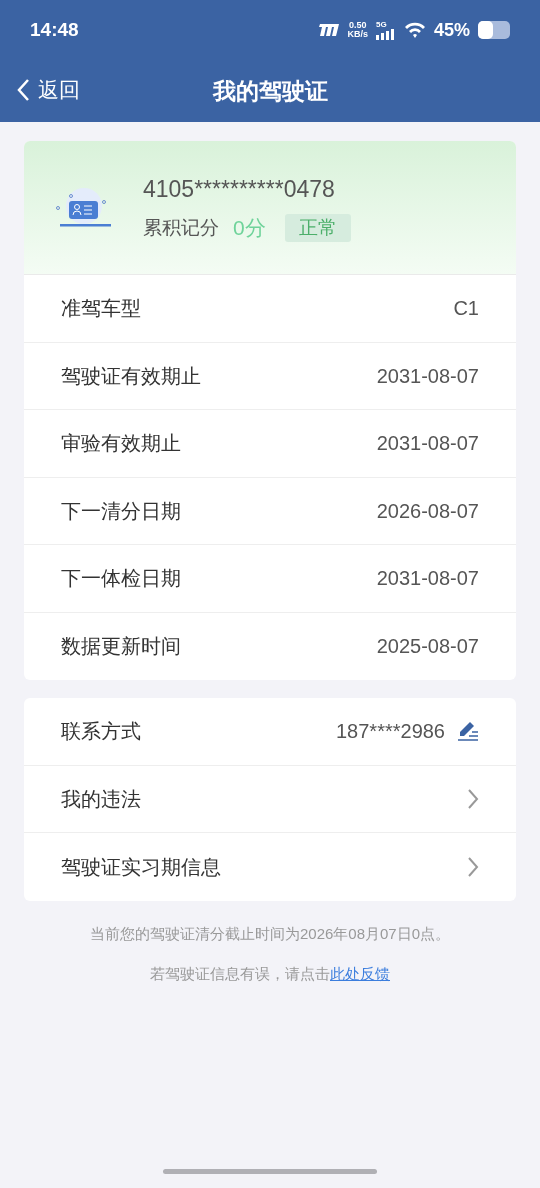 Image resolution: width=540 pixels, height=1188 pixels. I want to click on edit-icon, so click(468, 731).